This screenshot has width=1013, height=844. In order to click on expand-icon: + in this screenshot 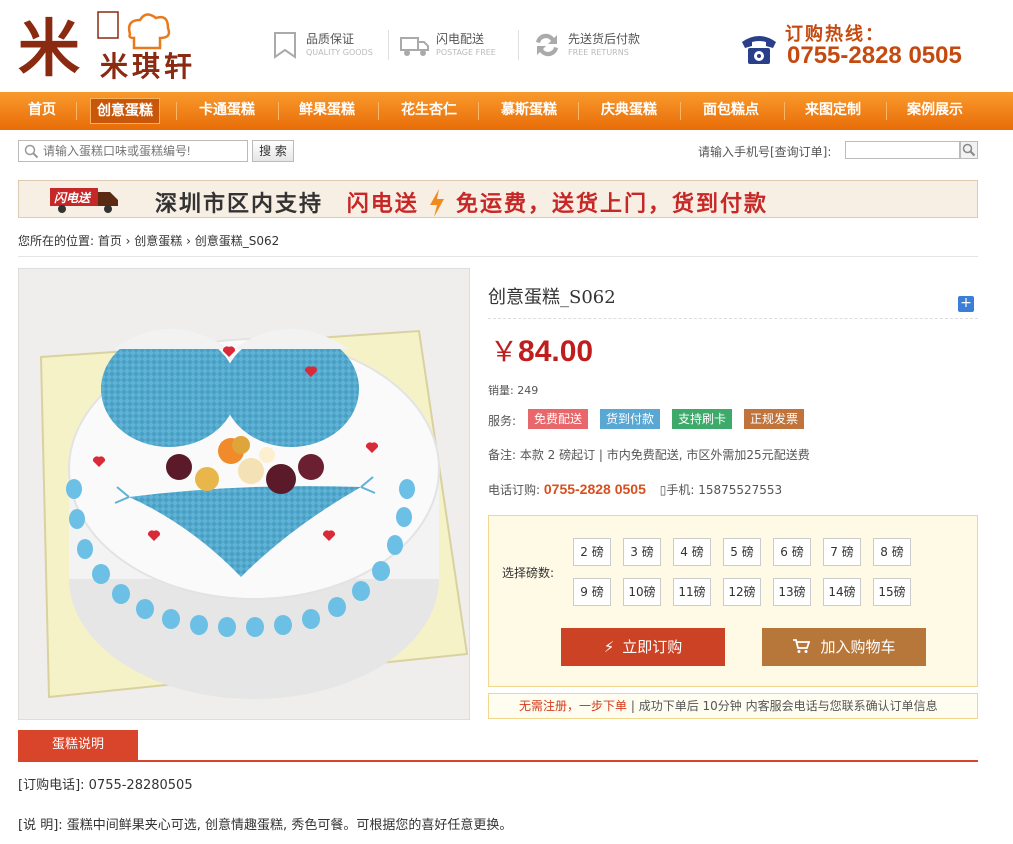, I will do `click(966, 304)`.